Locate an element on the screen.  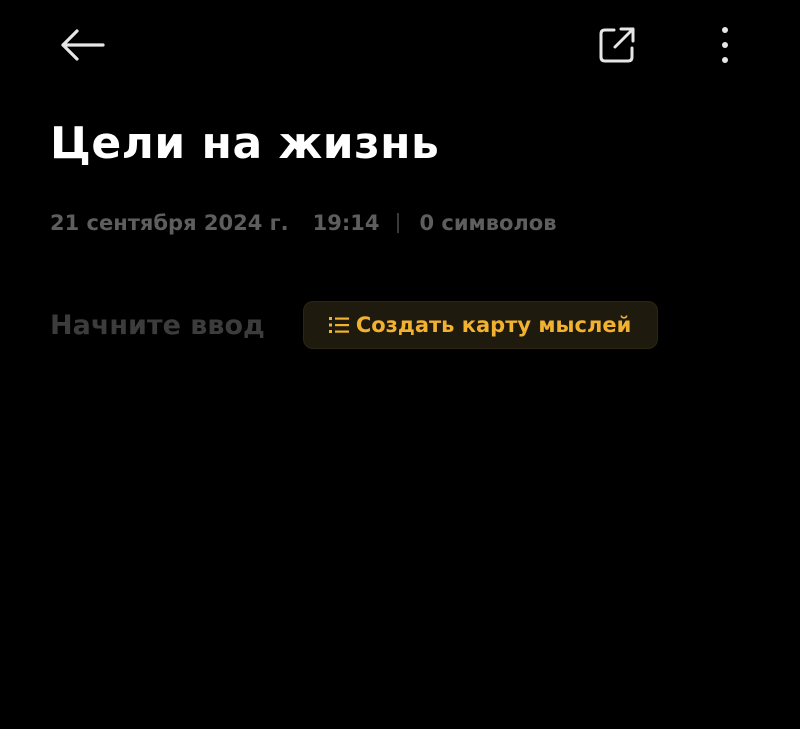
note-meta: 21 сентября 2024 г. 19:14 0 символов is located at coordinates (303, 223).